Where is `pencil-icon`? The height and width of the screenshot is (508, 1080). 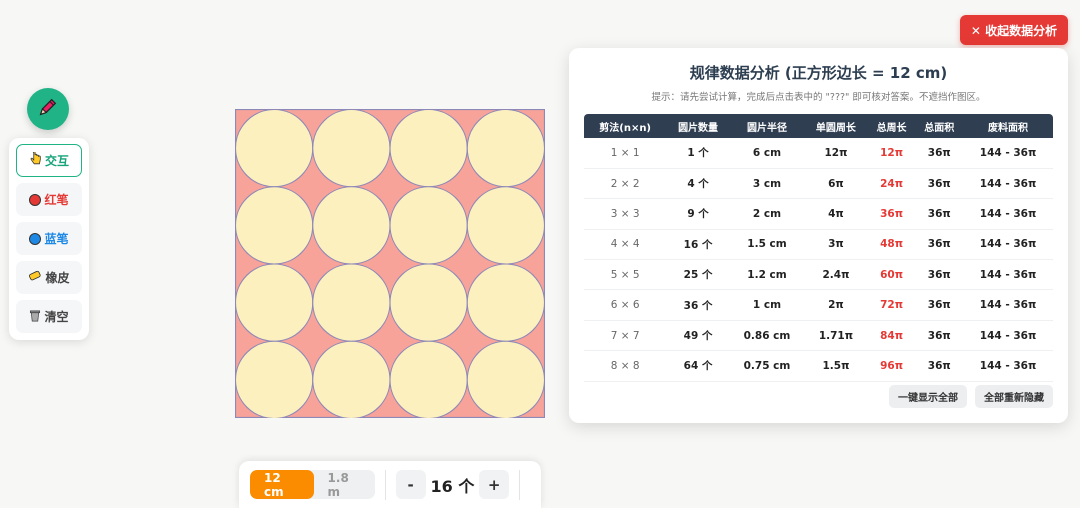
pencil-icon is located at coordinates (48, 109).